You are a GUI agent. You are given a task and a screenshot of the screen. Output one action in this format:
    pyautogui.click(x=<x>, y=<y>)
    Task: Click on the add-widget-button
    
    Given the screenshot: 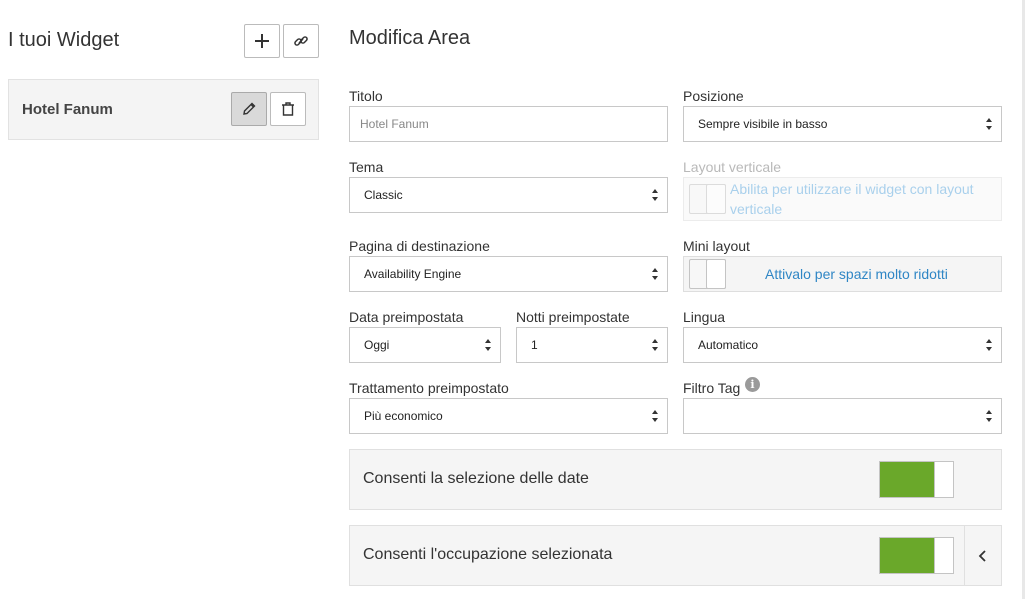 What is the action you would take?
    pyautogui.click(x=262, y=41)
    